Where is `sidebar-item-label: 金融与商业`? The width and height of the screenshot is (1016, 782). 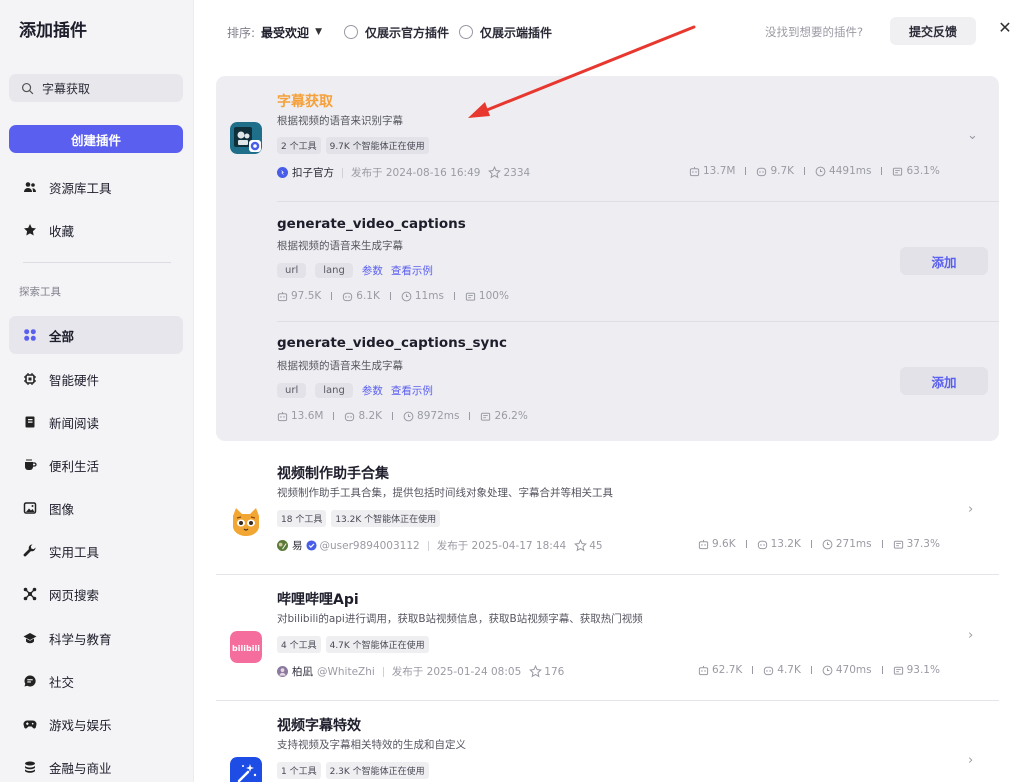 sidebar-item-label: 金融与商业 is located at coordinates (80, 768).